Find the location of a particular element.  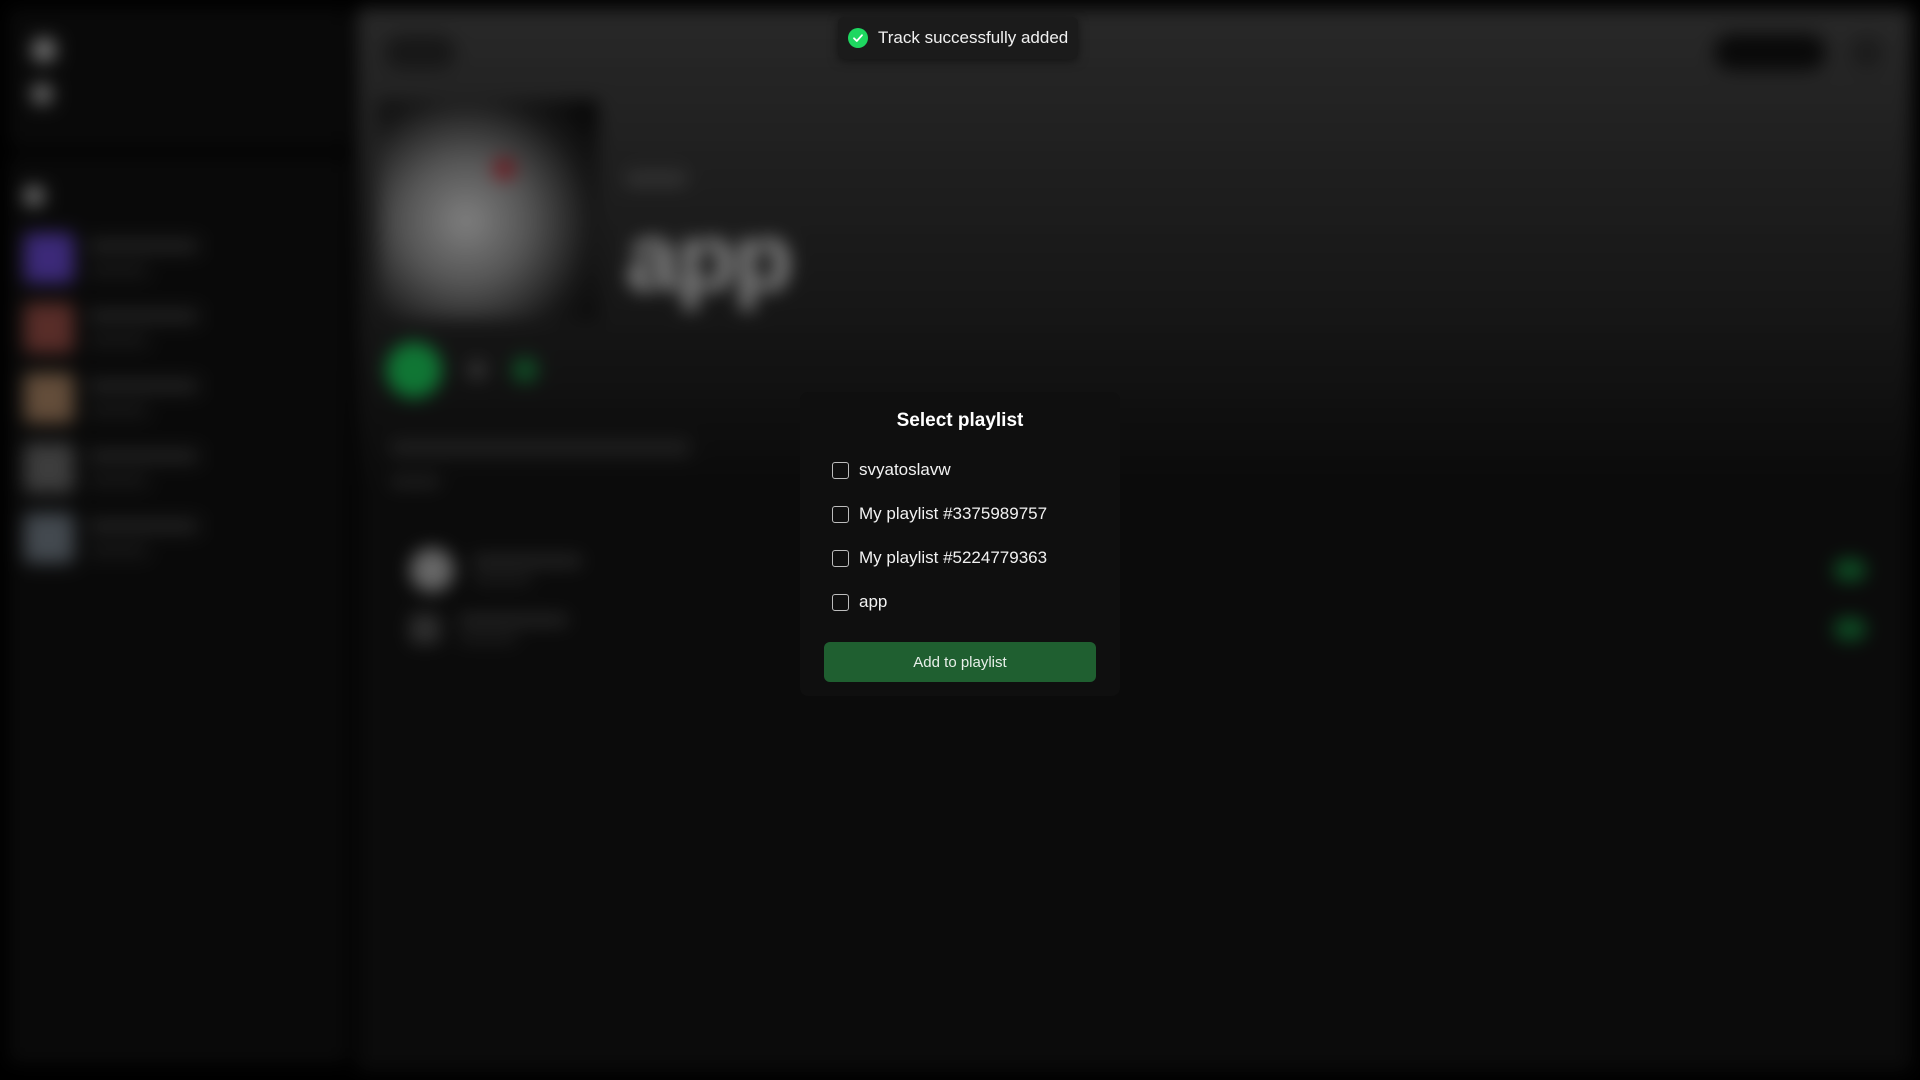

playlist-option-svyatoslavw: svyatoslavw is located at coordinates (960, 470).